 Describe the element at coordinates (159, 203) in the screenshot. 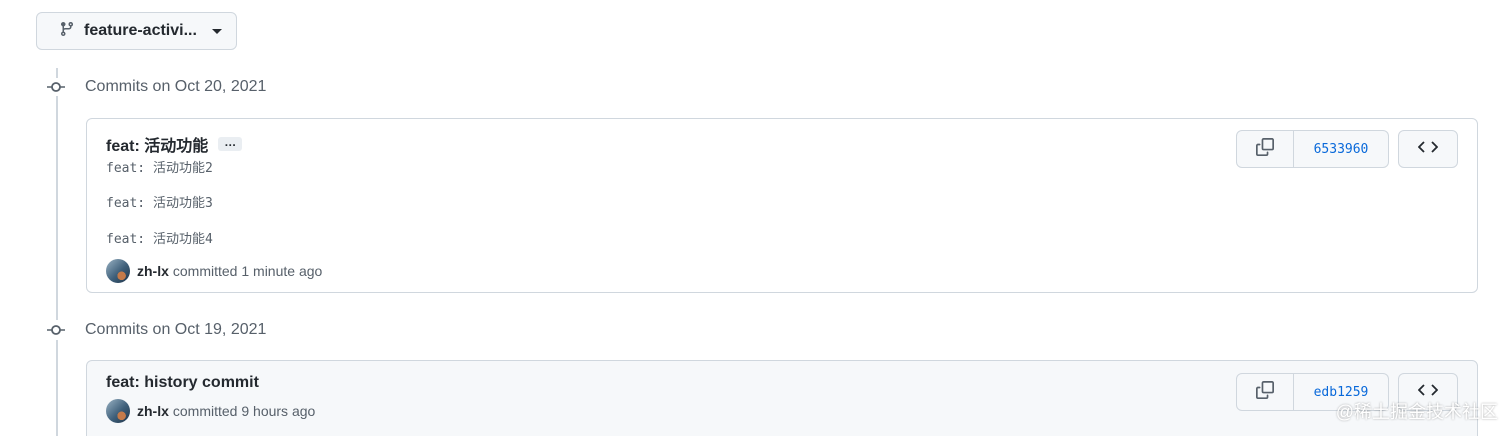

I see `commit-description-line: feat: 活动功能3` at that location.